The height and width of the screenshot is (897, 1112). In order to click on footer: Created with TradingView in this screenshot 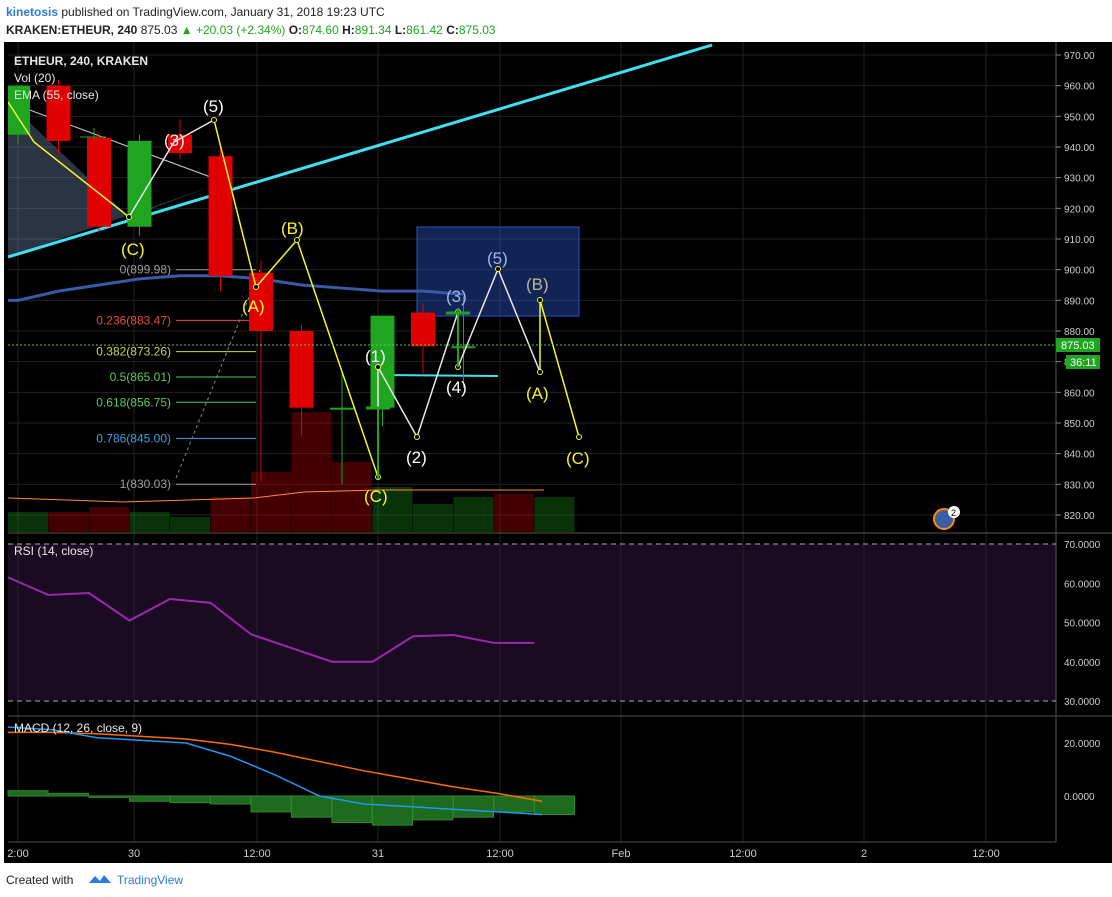, I will do `click(556, 880)`.